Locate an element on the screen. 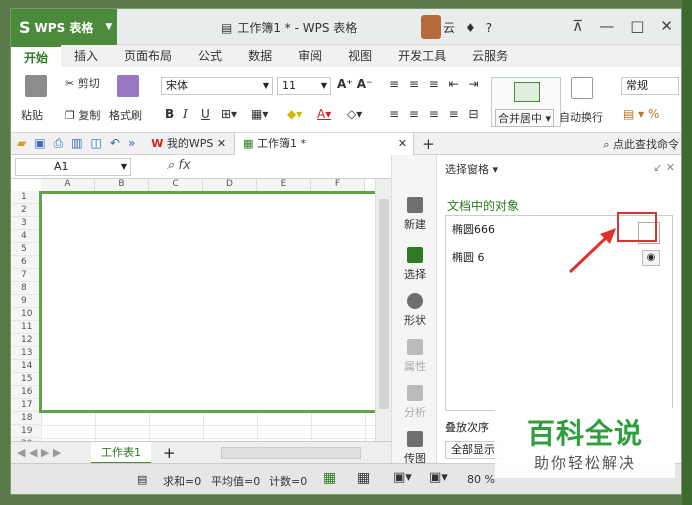 The image size is (692, 505). row-header: 16 is located at coordinates (26, 392).